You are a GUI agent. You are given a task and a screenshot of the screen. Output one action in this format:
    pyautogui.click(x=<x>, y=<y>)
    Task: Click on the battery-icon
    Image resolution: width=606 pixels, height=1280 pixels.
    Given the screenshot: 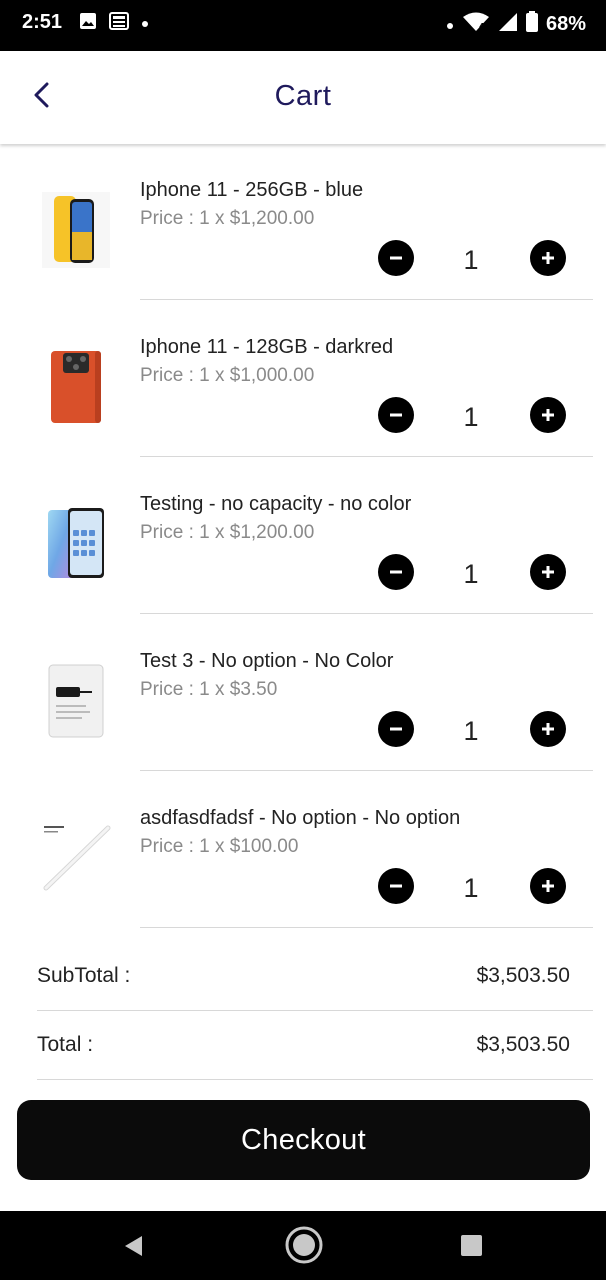 What is the action you would take?
    pyautogui.click(x=531, y=24)
    